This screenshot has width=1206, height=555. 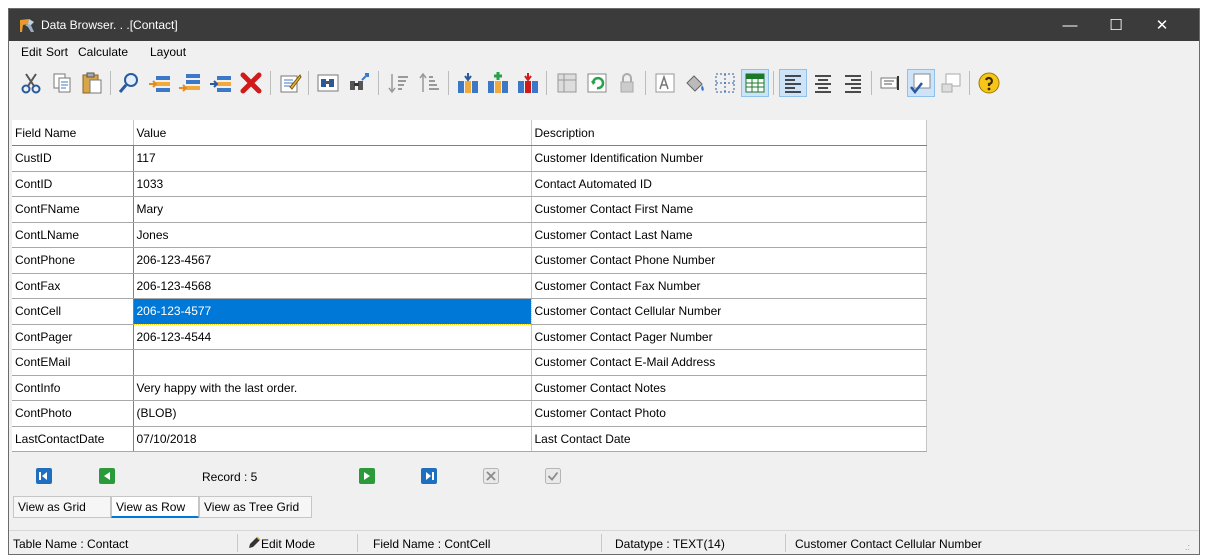 I want to click on find-icon, so click(x=129, y=83).